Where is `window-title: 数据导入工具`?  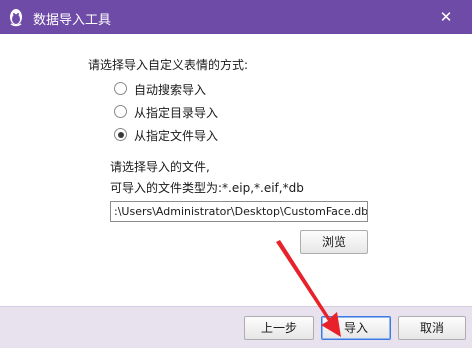 window-title: 数据导入工具 is located at coordinates (72, 20).